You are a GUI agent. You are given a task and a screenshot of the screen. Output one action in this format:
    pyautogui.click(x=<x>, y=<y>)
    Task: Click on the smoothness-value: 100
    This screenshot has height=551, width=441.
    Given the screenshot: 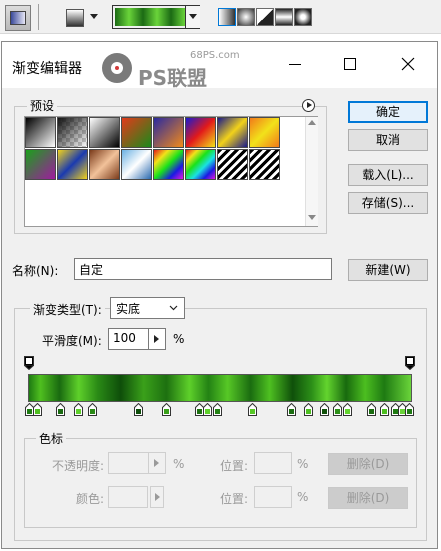 What is the action you would take?
    pyautogui.click(x=124, y=338)
    